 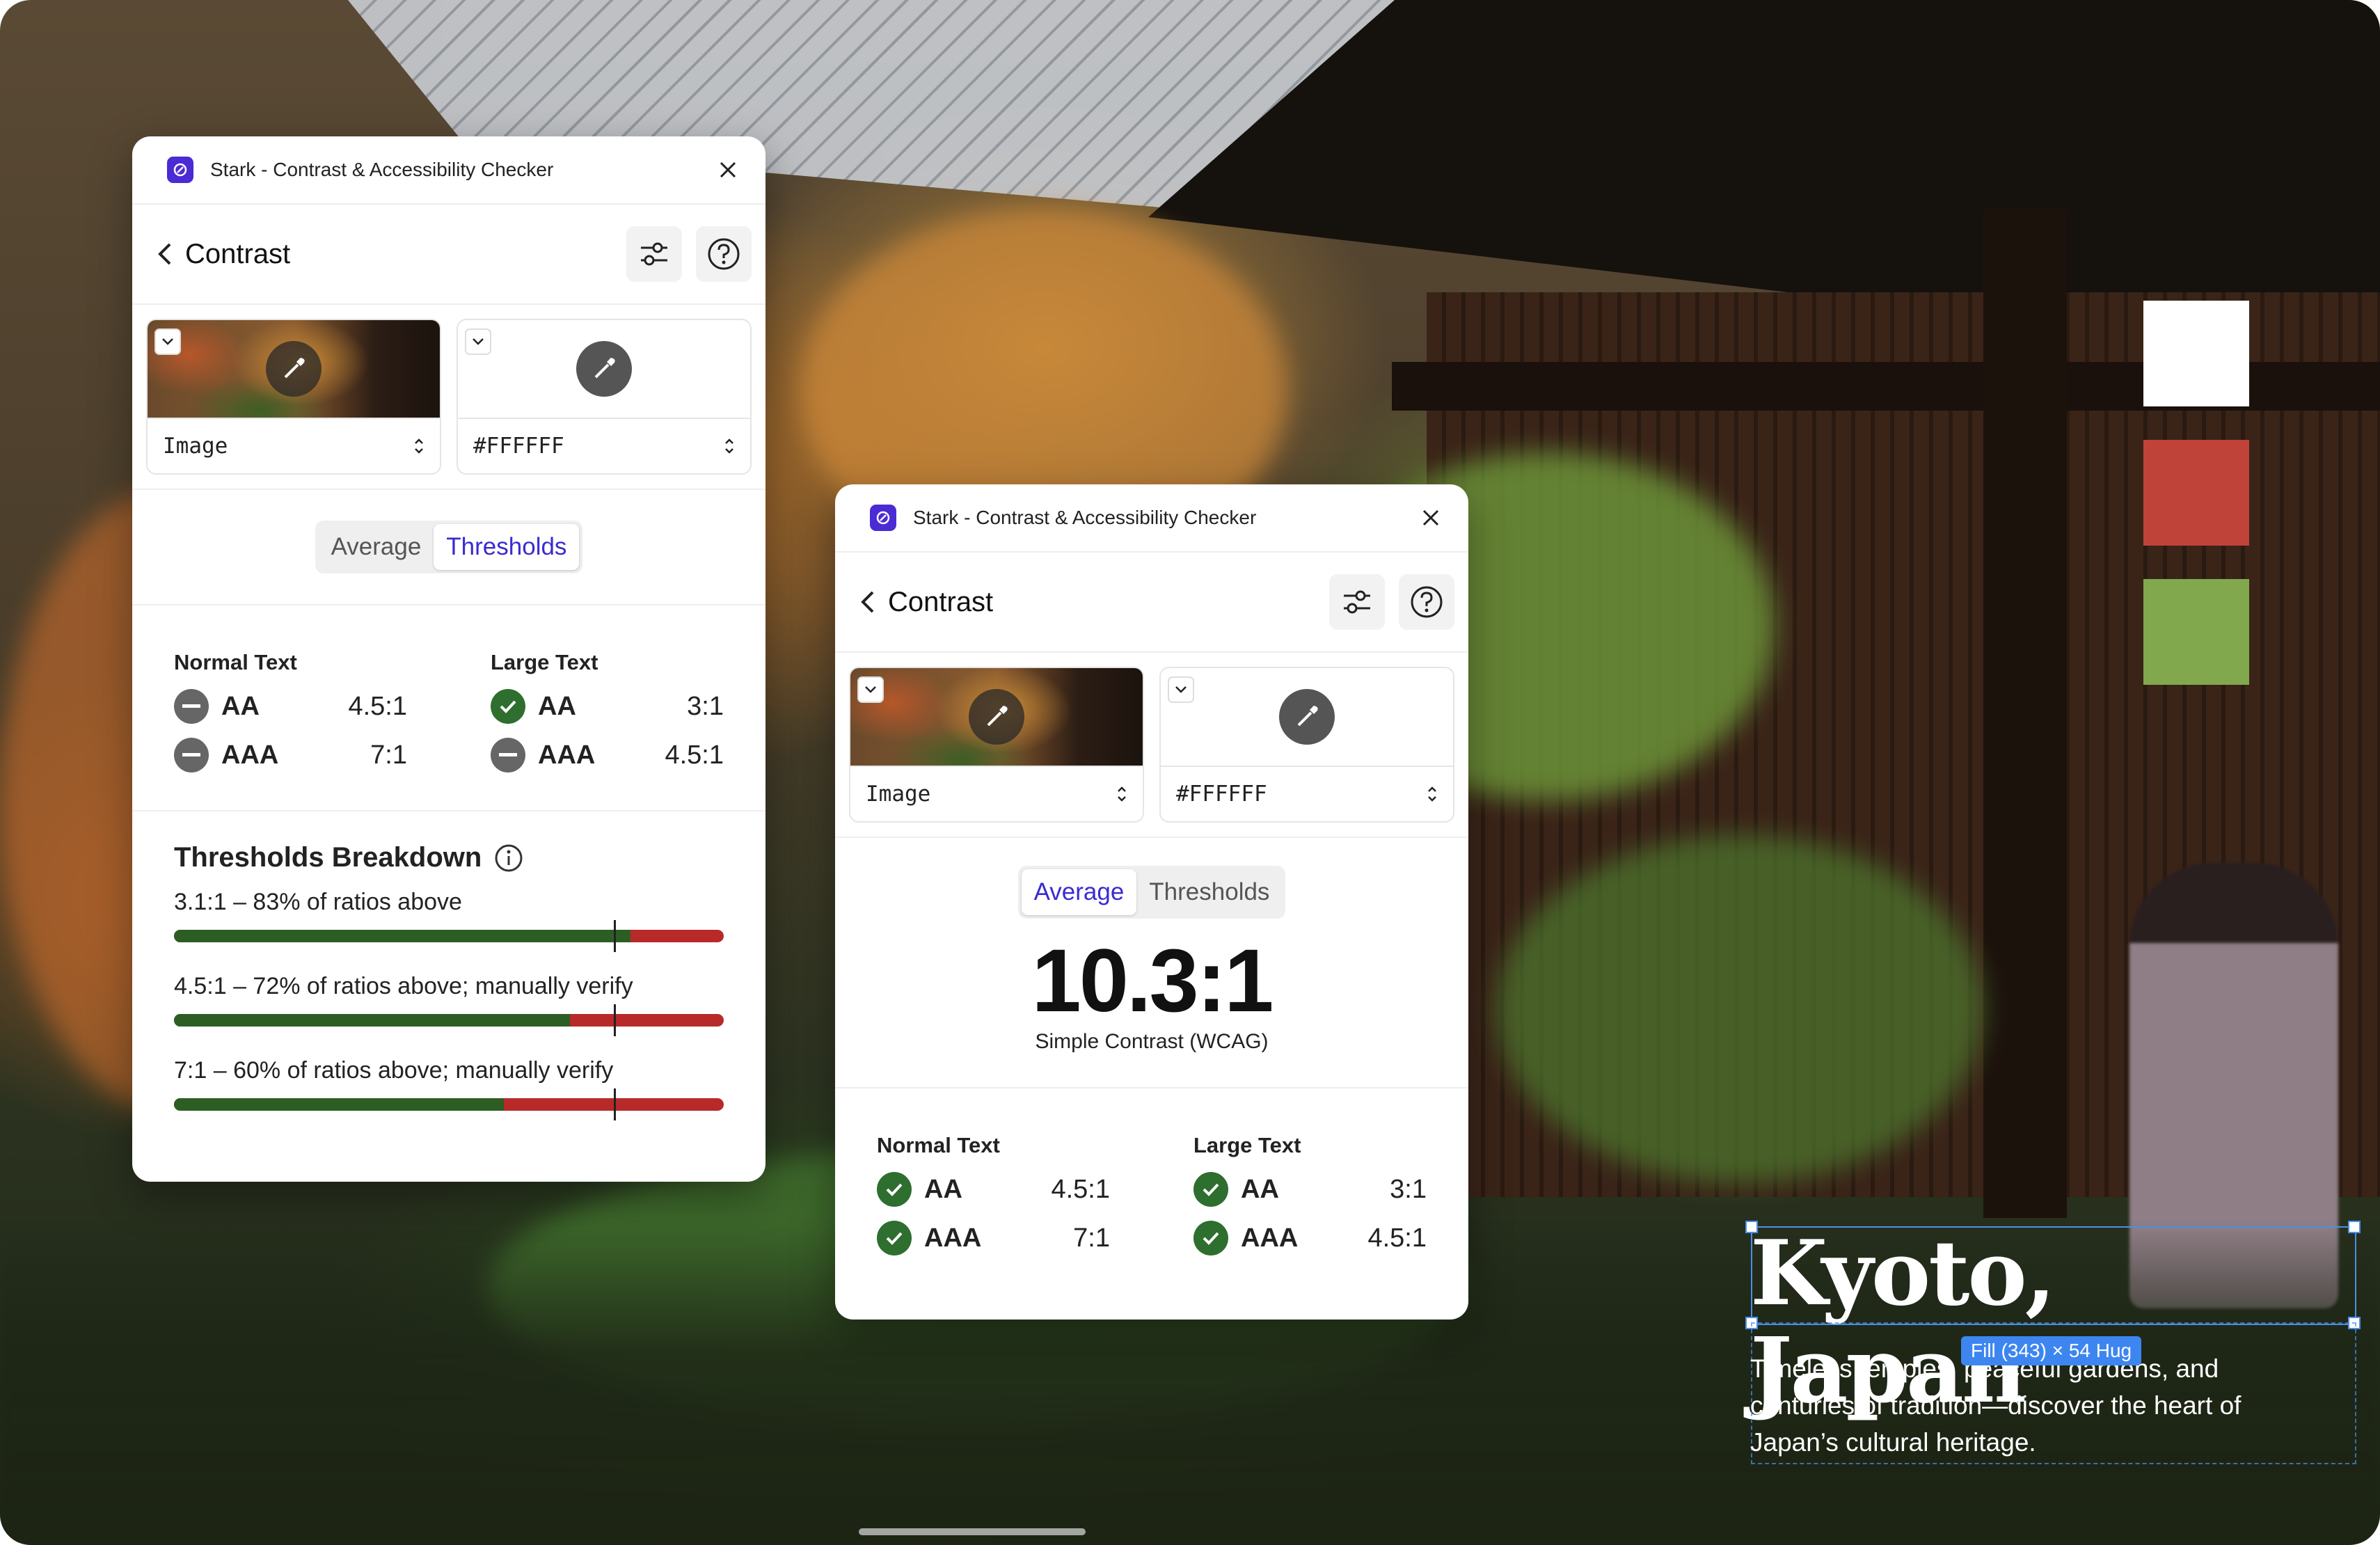 What do you see at coordinates (318, 902) in the screenshot?
I see `breakdown-label: 3.1:1 – 83% of ratios above` at bounding box center [318, 902].